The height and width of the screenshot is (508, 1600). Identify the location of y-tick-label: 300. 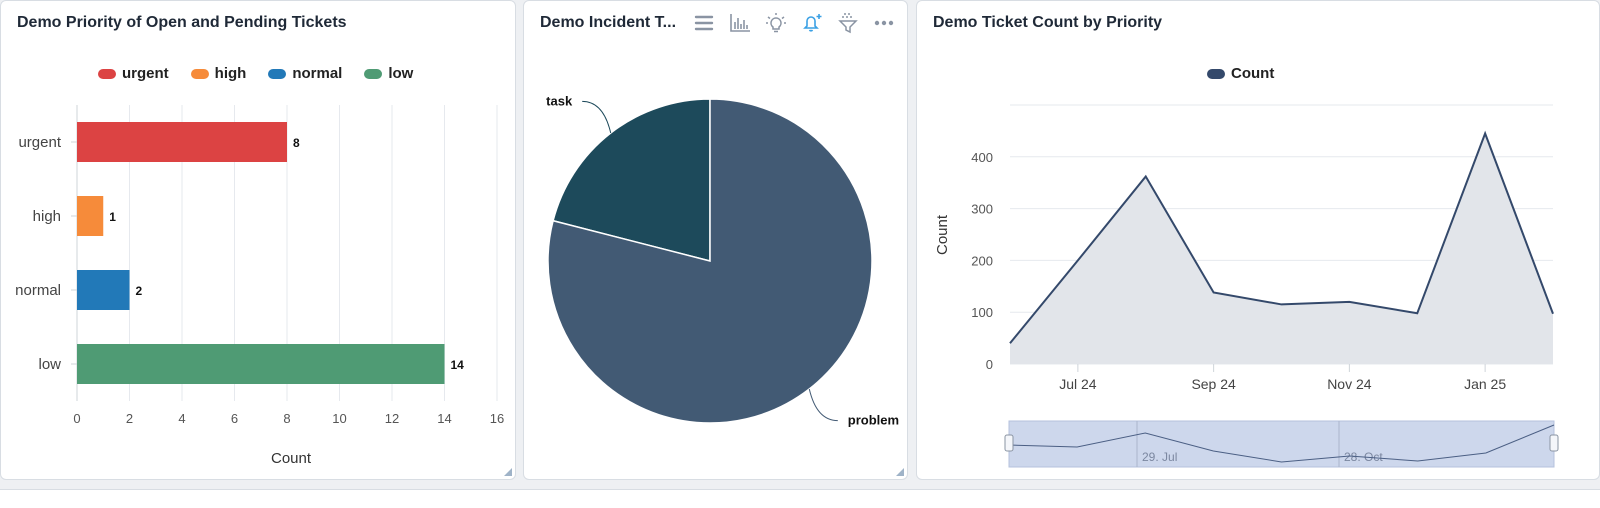
(982, 209).